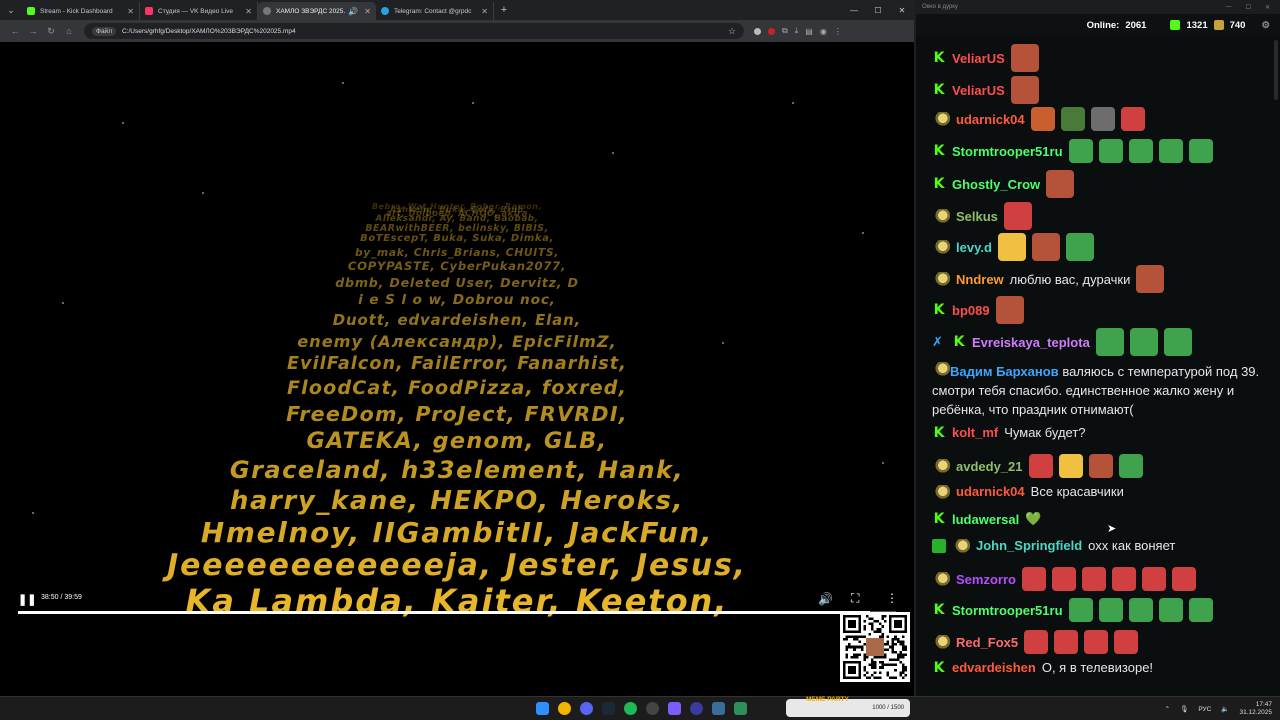 Image resolution: width=1280 pixels, height=720 pixels. Describe the element at coordinates (353, 11) in the screenshot. I see `audio-playing-icon: 🔊` at that location.